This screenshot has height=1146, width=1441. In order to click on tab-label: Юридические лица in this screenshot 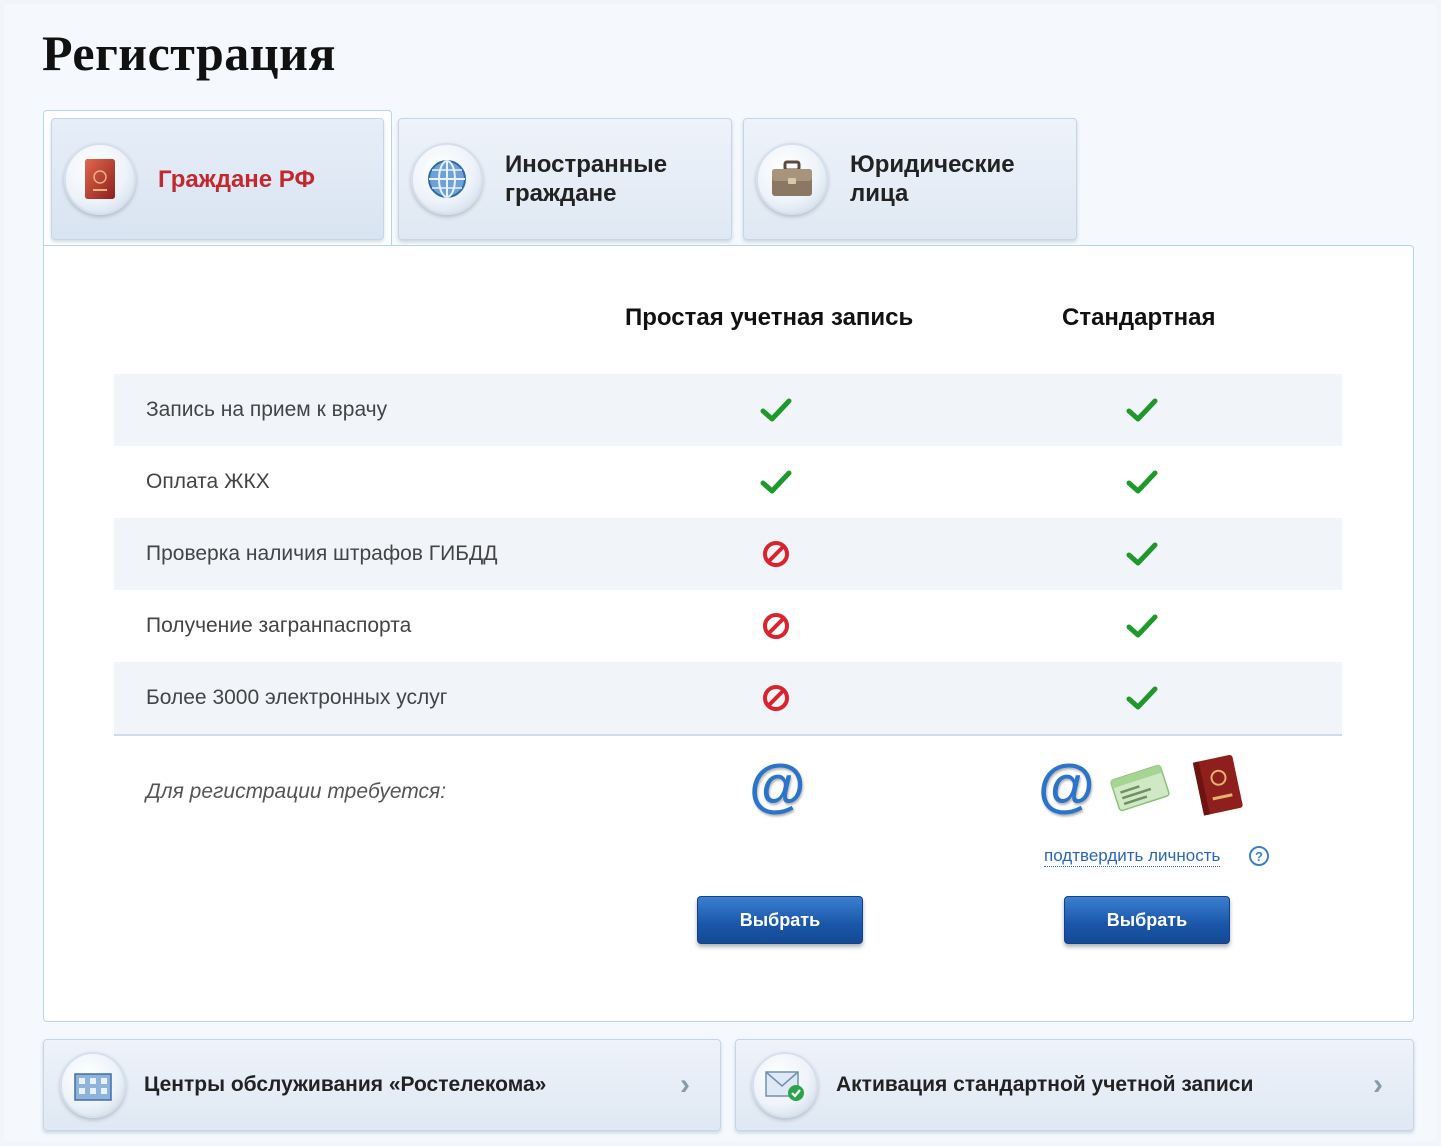, I will do `click(932, 179)`.